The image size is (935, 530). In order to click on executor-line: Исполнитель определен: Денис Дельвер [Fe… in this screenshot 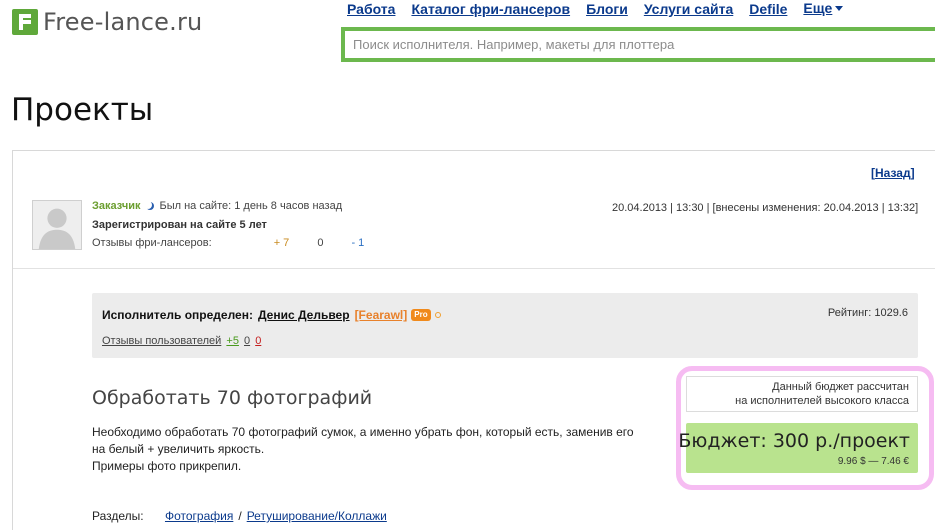, I will do `click(271, 315)`.